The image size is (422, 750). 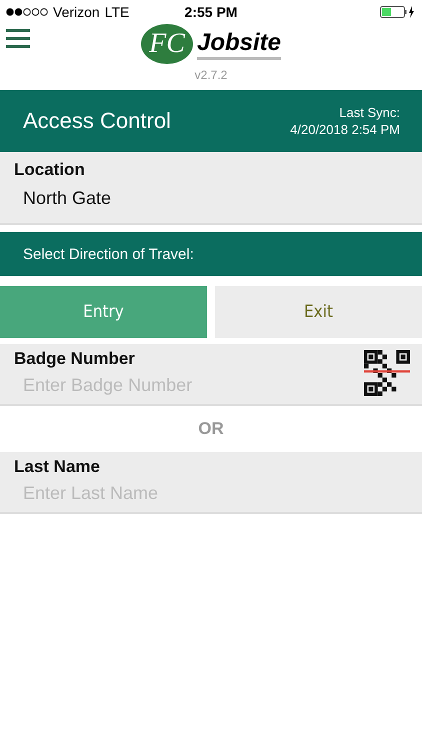 What do you see at coordinates (211, 12) in the screenshot?
I see `clock-text: 2:55 PM` at bounding box center [211, 12].